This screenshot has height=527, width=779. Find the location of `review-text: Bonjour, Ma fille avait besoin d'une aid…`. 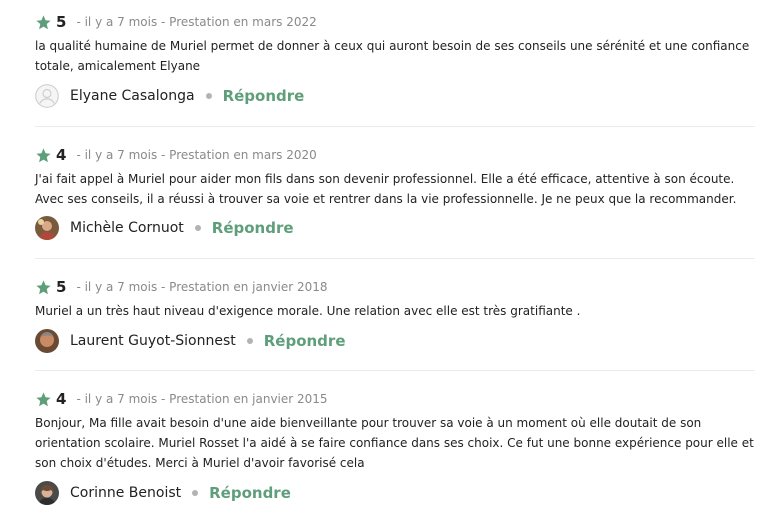

review-text: Bonjour, Ma fille avait besoin d'une aid… is located at coordinates (394, 443).